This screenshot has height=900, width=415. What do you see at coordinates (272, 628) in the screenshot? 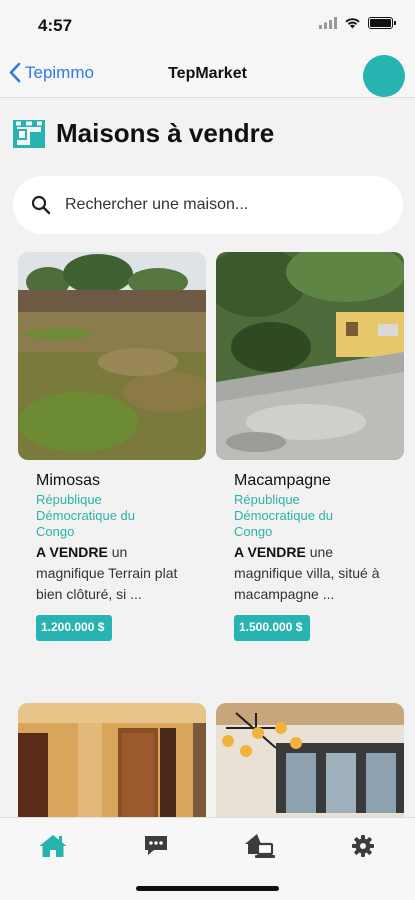
I see `price-badge: 1.500.000 $` at bounding box center [272, 628].